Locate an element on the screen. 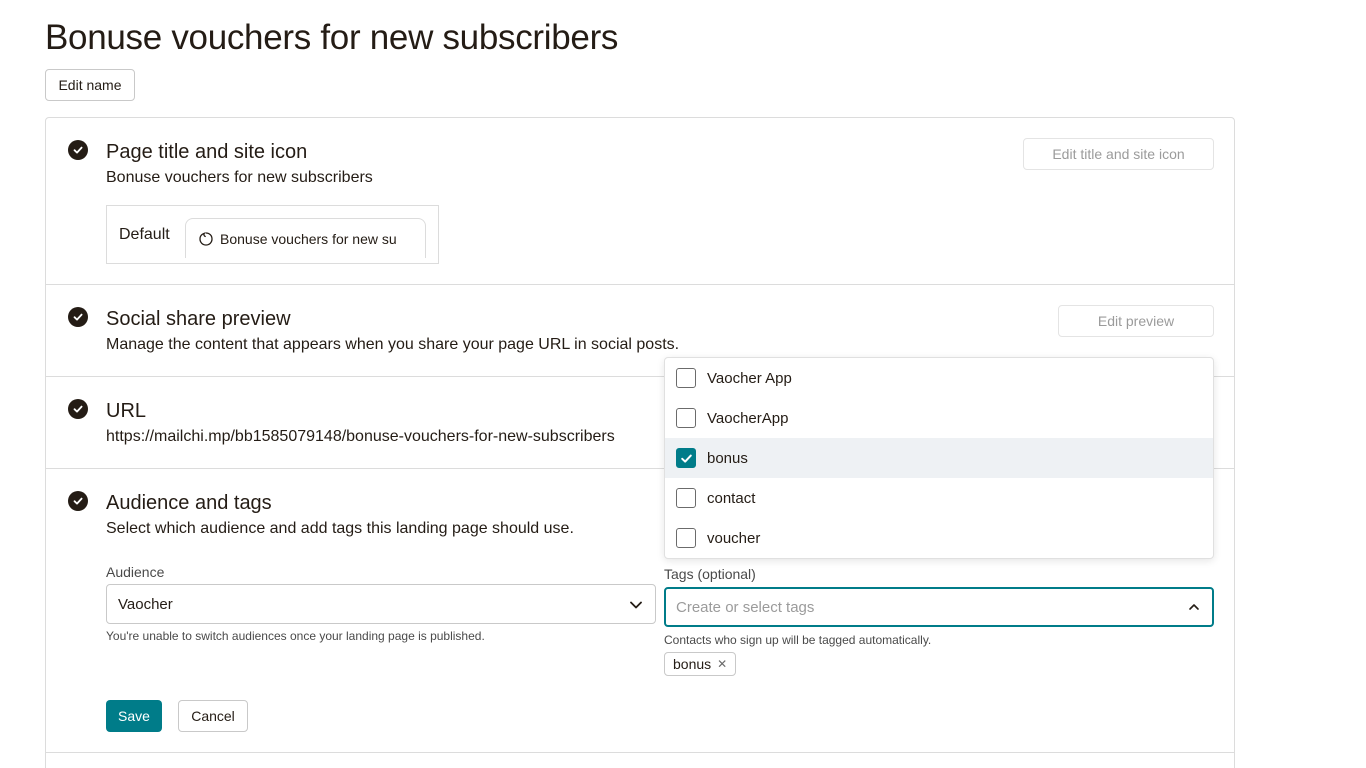 The width and height of the screenshot is (1366, 768). url-section-title: URL is located at coordinates (126, 411).